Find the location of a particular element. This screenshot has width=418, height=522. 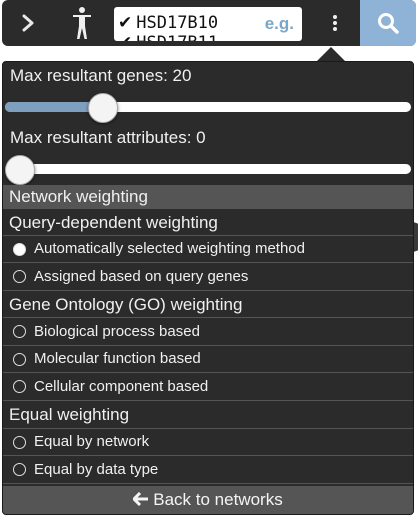

weighting-option-biological-process: Biological process based is located at coordinates (208, 332).